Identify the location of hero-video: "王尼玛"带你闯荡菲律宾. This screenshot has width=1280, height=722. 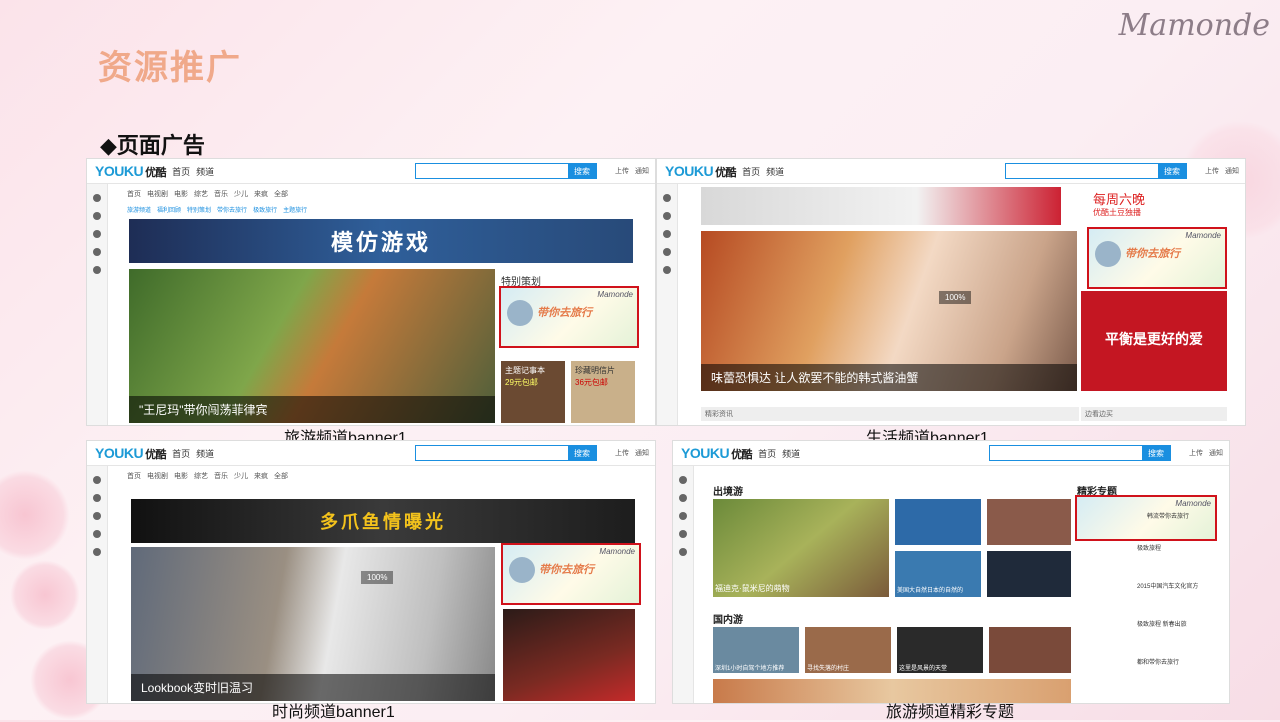
(312, 346).